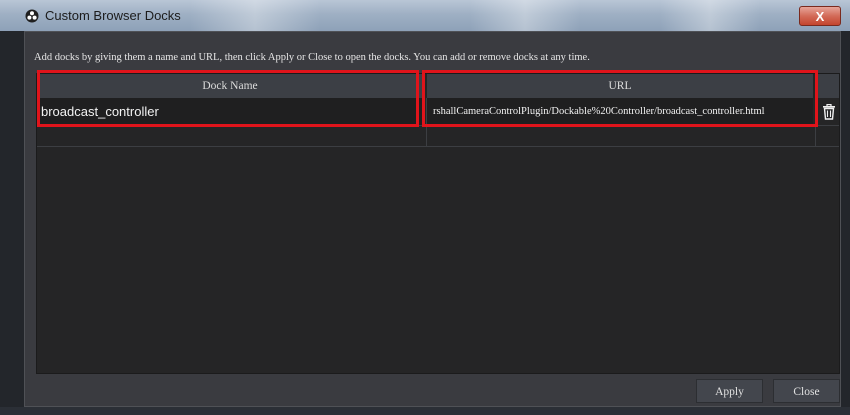 The width and height of the screenshot is (850, 415). I want to click on window-title: Custom Browser Docks, so click(113, 15).